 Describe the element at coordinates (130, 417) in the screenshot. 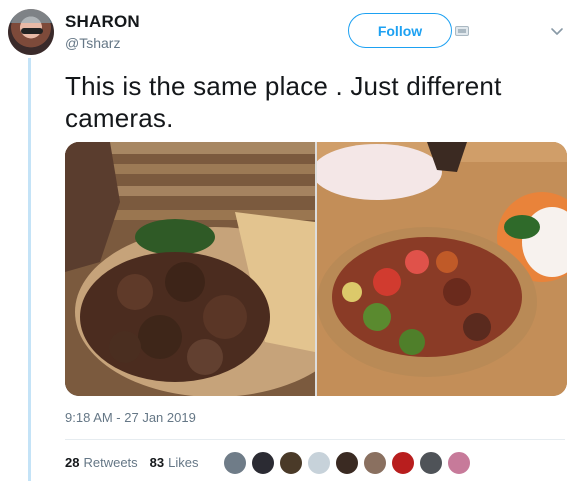

I see `tweet-timestamp: 9:18 AM - 27 Jan 2019` at that location.